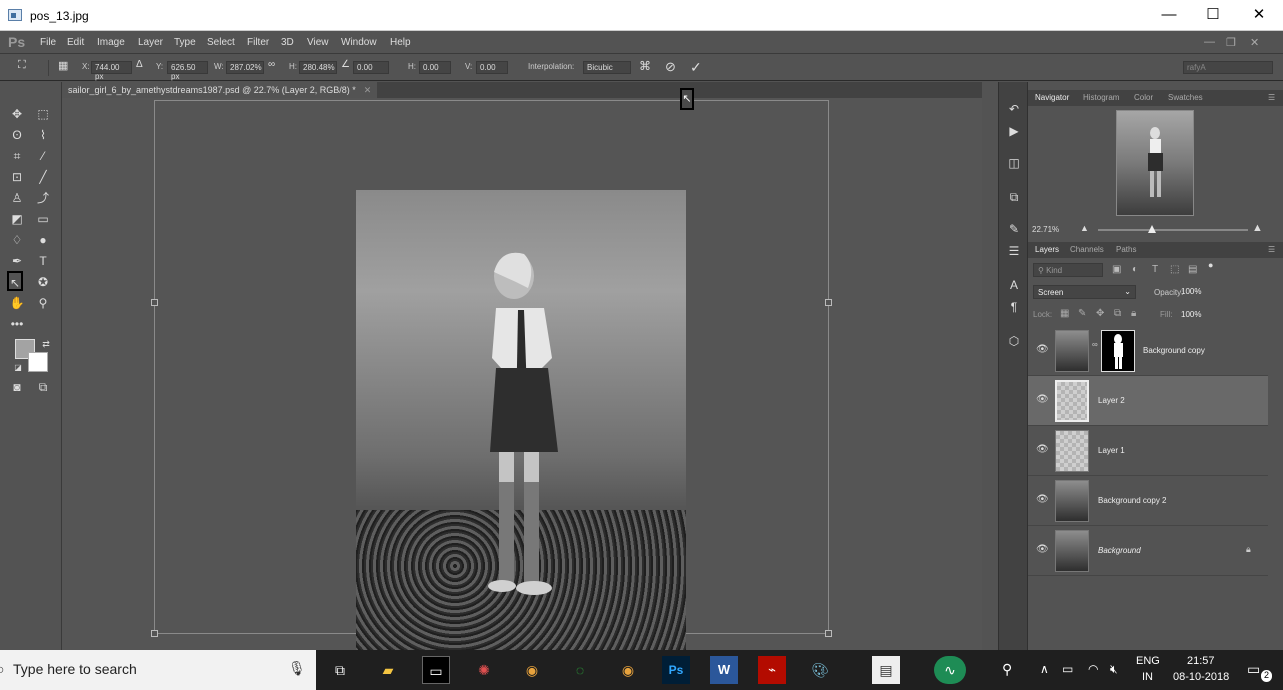 The height and width of the screenshot is (690, 1283). Describe the element at coordinates (484, 670) in the screenshot. I see `network-app-icon: ✺` at that location.